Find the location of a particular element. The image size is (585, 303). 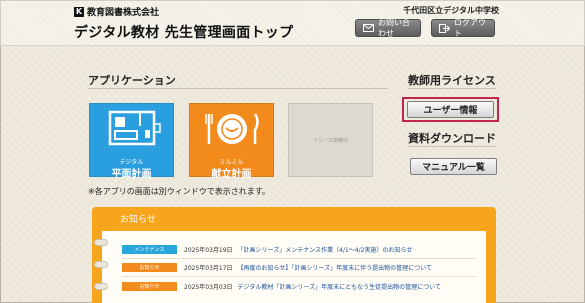

app-tile-heimen-name: 平面計画 is located at coordinates (131, 174).